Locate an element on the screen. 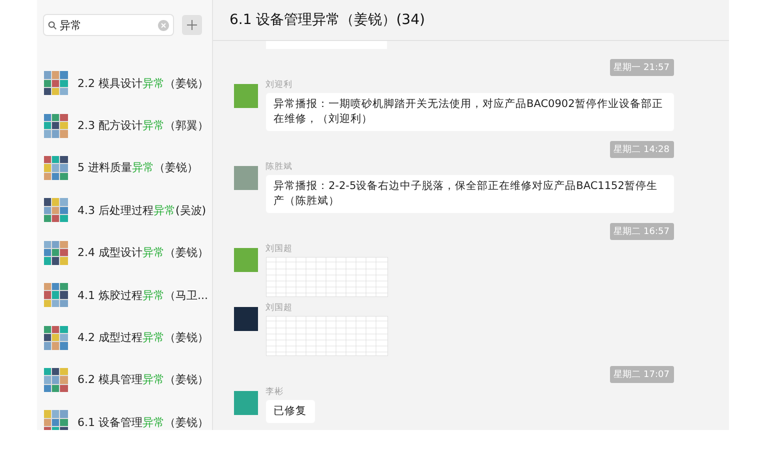 This screenshot has width=765, height=472. chat-title: 6.1 设备管理异常（姜锐）(34) is located at coordinates (327, 20).